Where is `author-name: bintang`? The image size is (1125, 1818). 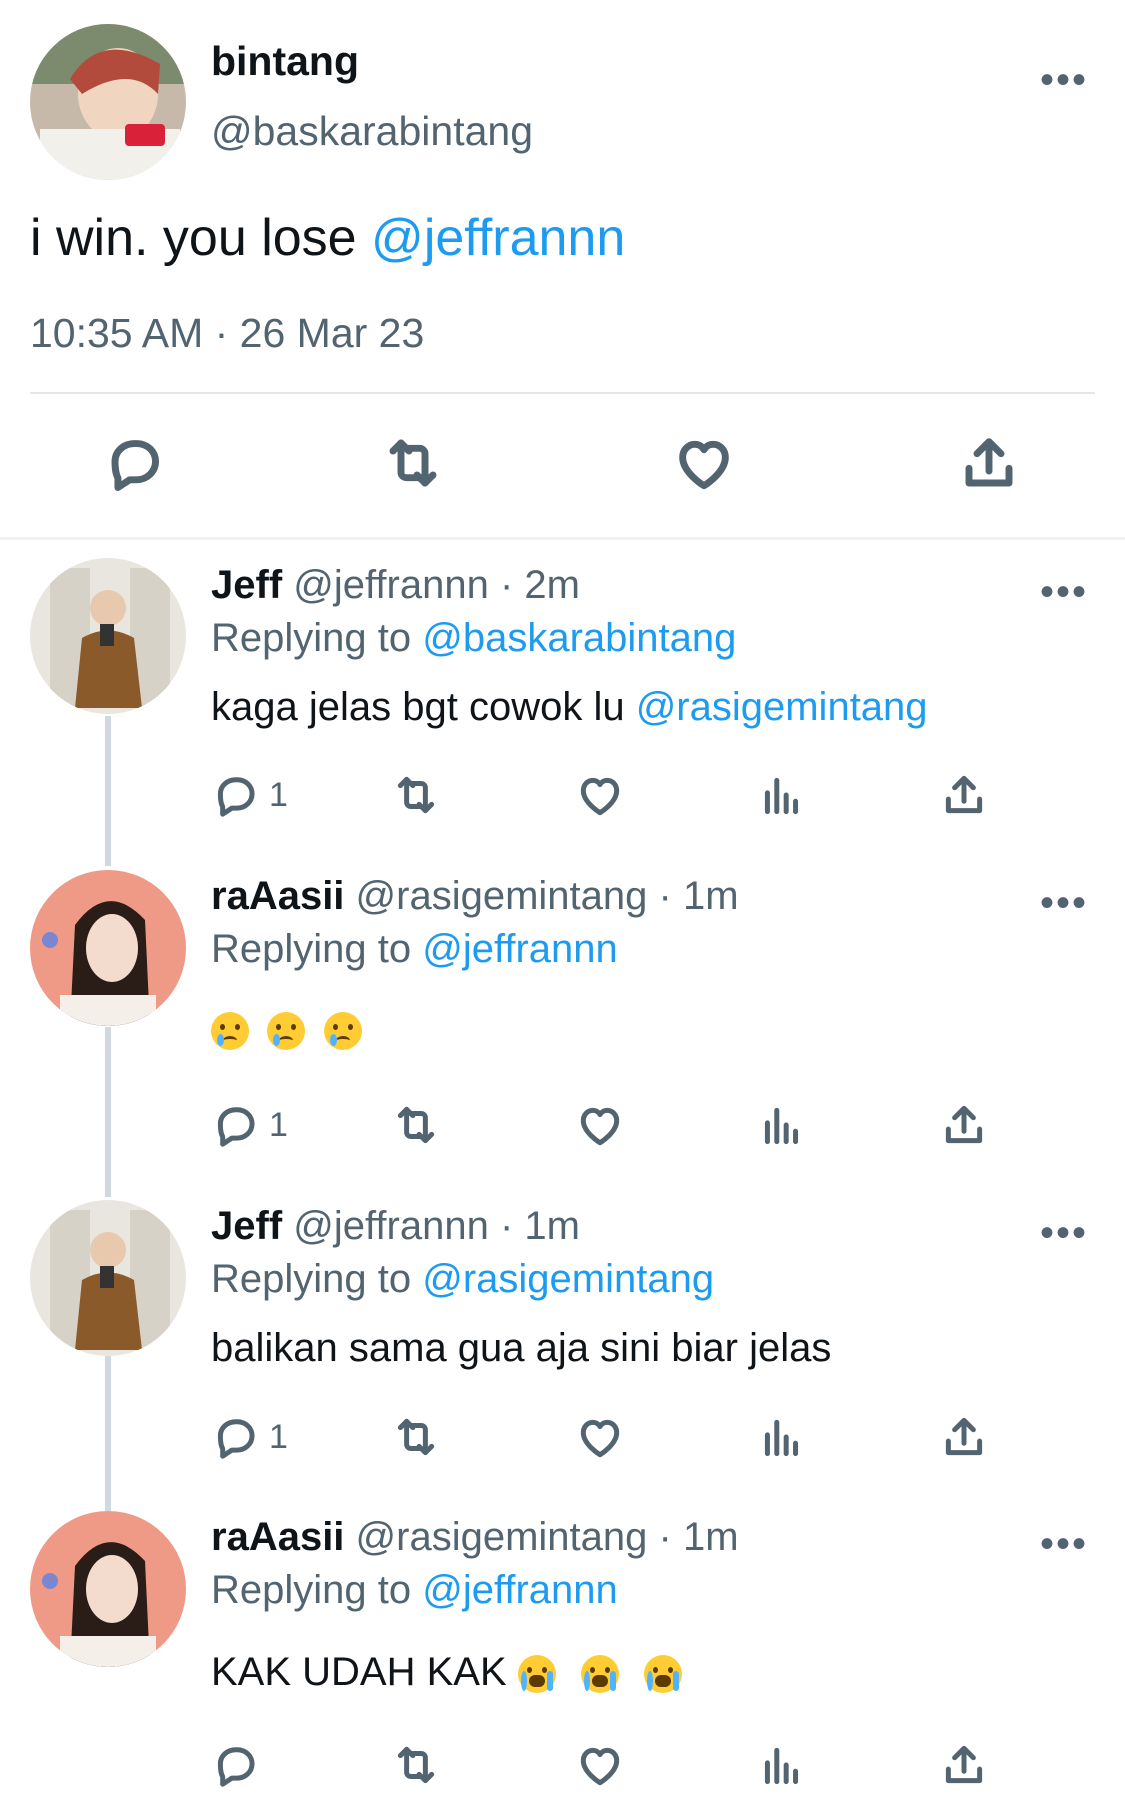 author-name: bintang is located at coordinates (285, 61).